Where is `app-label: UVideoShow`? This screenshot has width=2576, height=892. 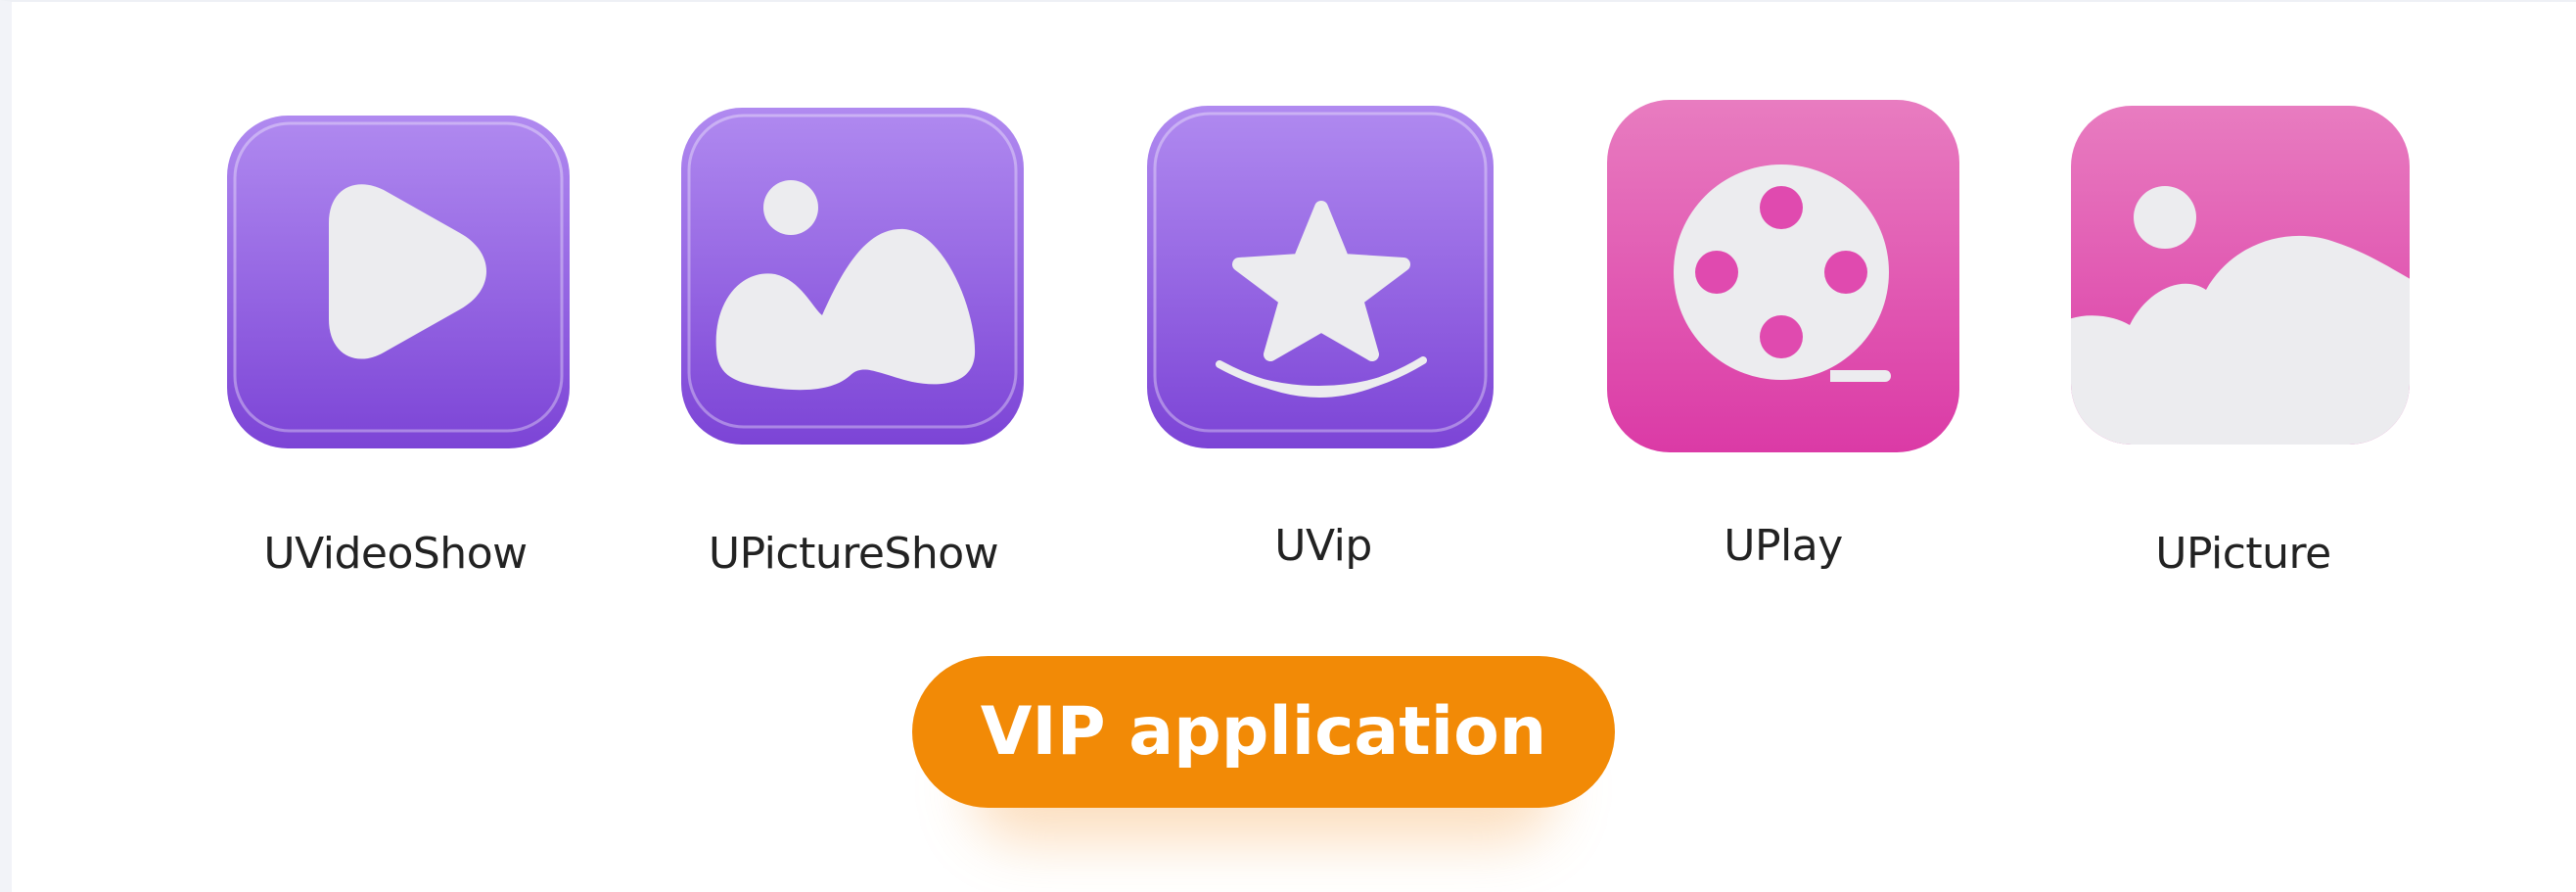
app-label: UVideoShow is located at coordinates (395, 554).